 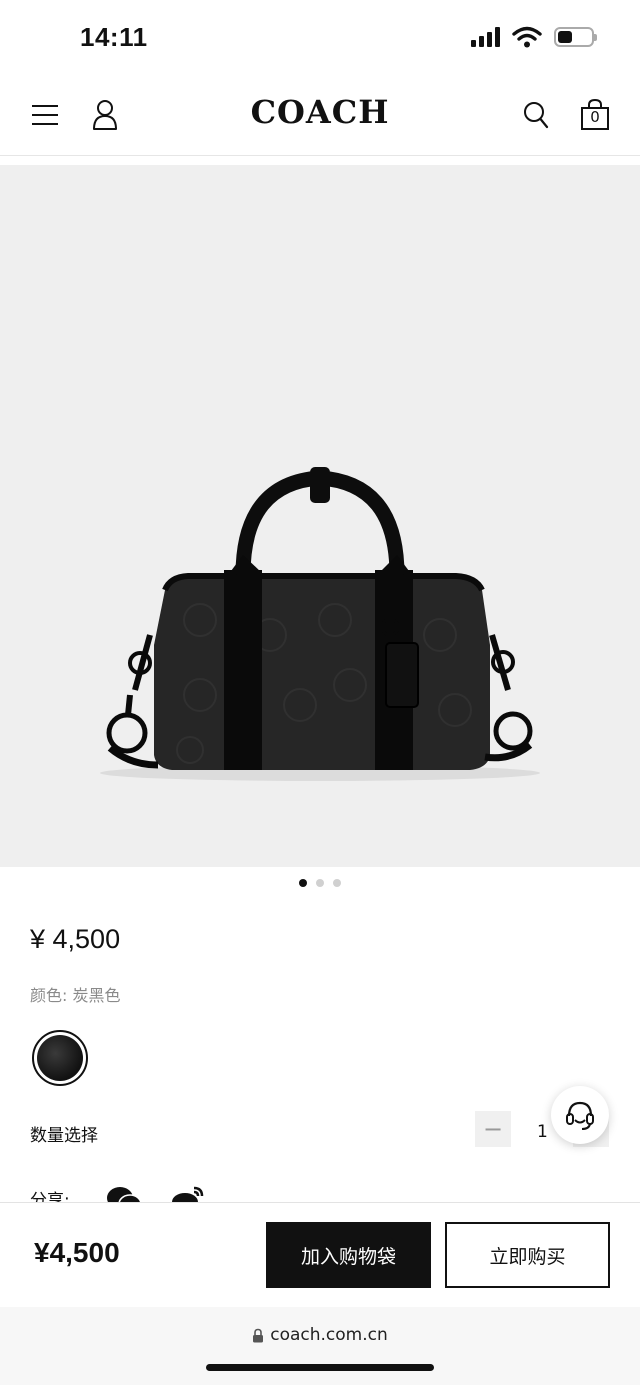 What do you see at coordinates (320, 37) in the screenshot?
I see `status-bar: 14:11` at bounding box center [320, 37].